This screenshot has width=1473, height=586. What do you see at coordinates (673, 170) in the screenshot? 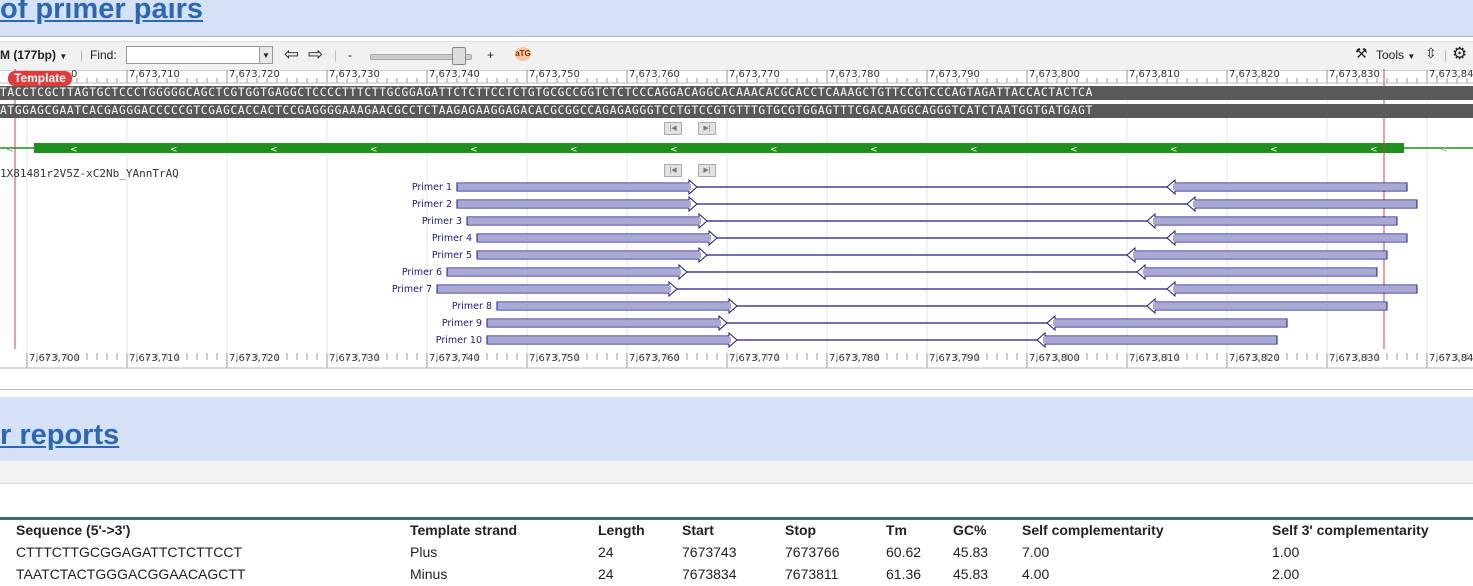
I see `prev-primer-button: |◀` at bounding box center [673, 170].